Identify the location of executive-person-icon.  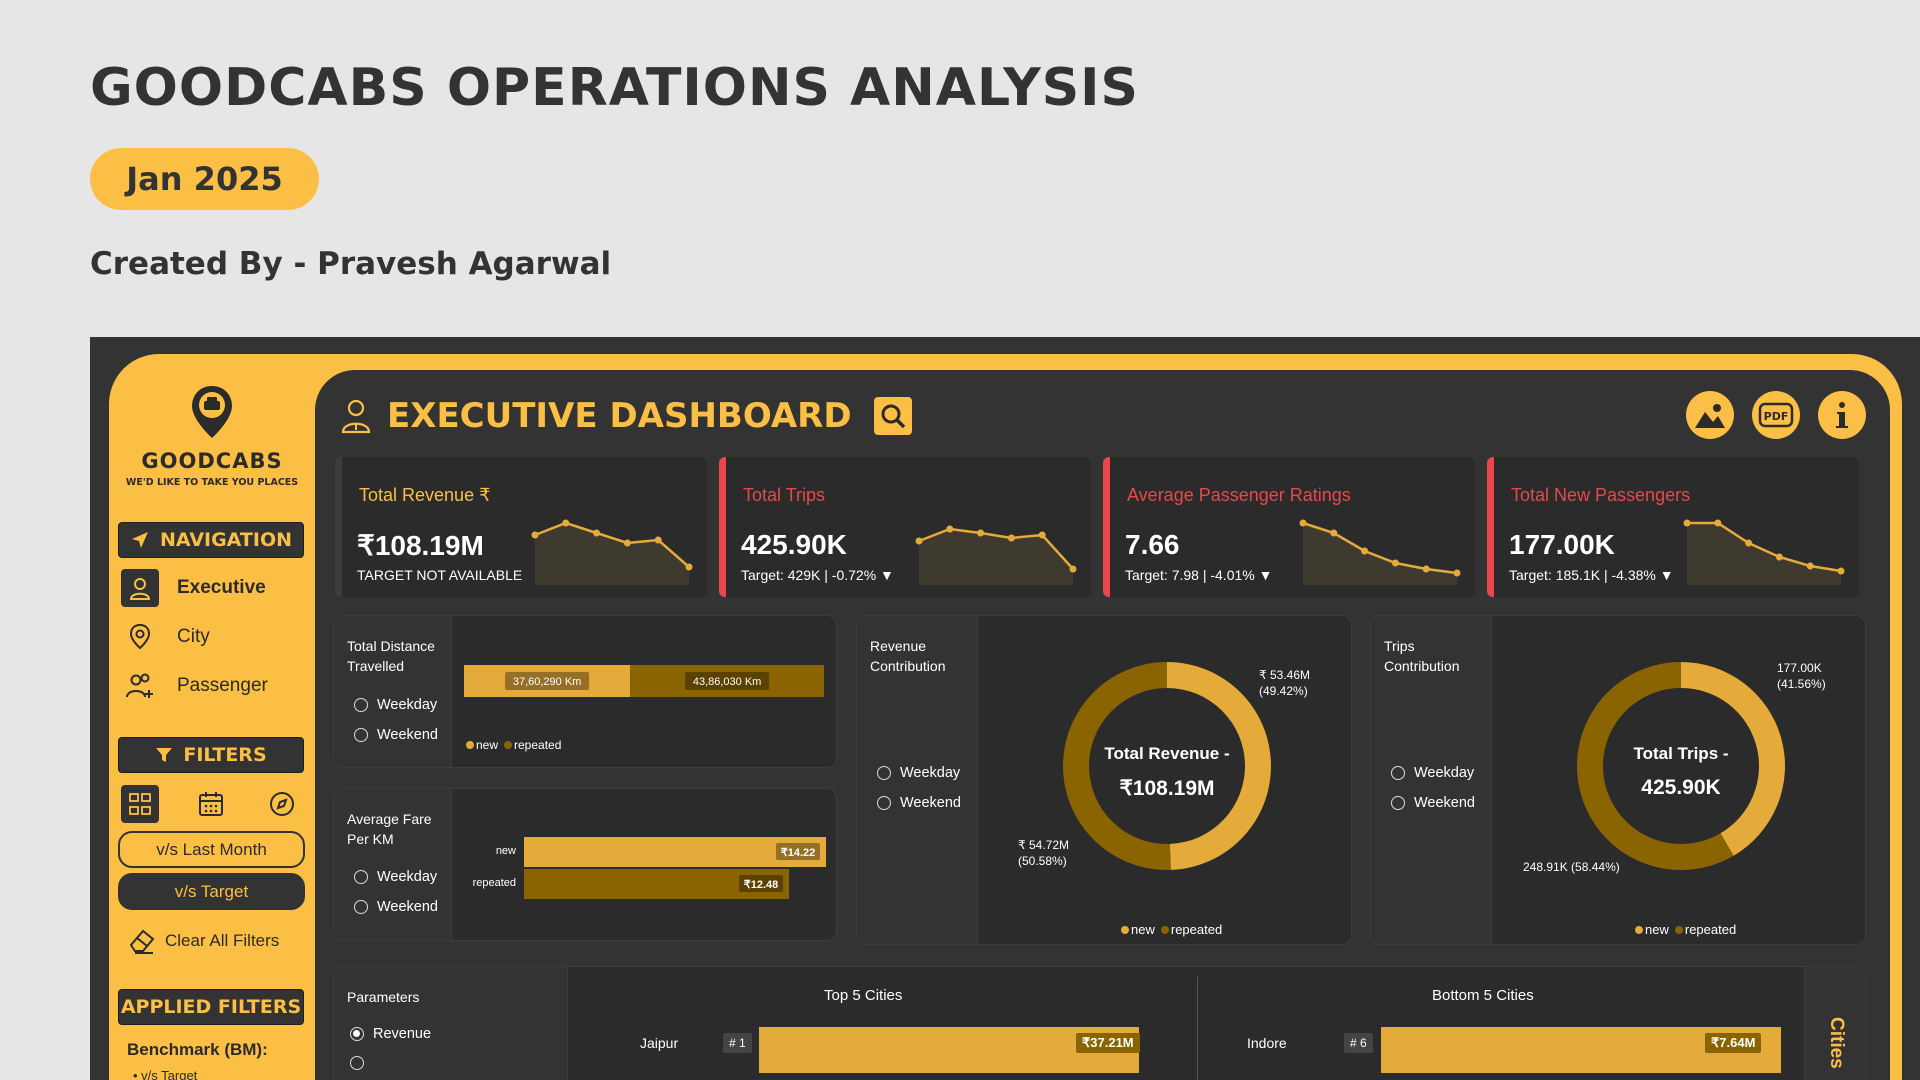
(356, 416).